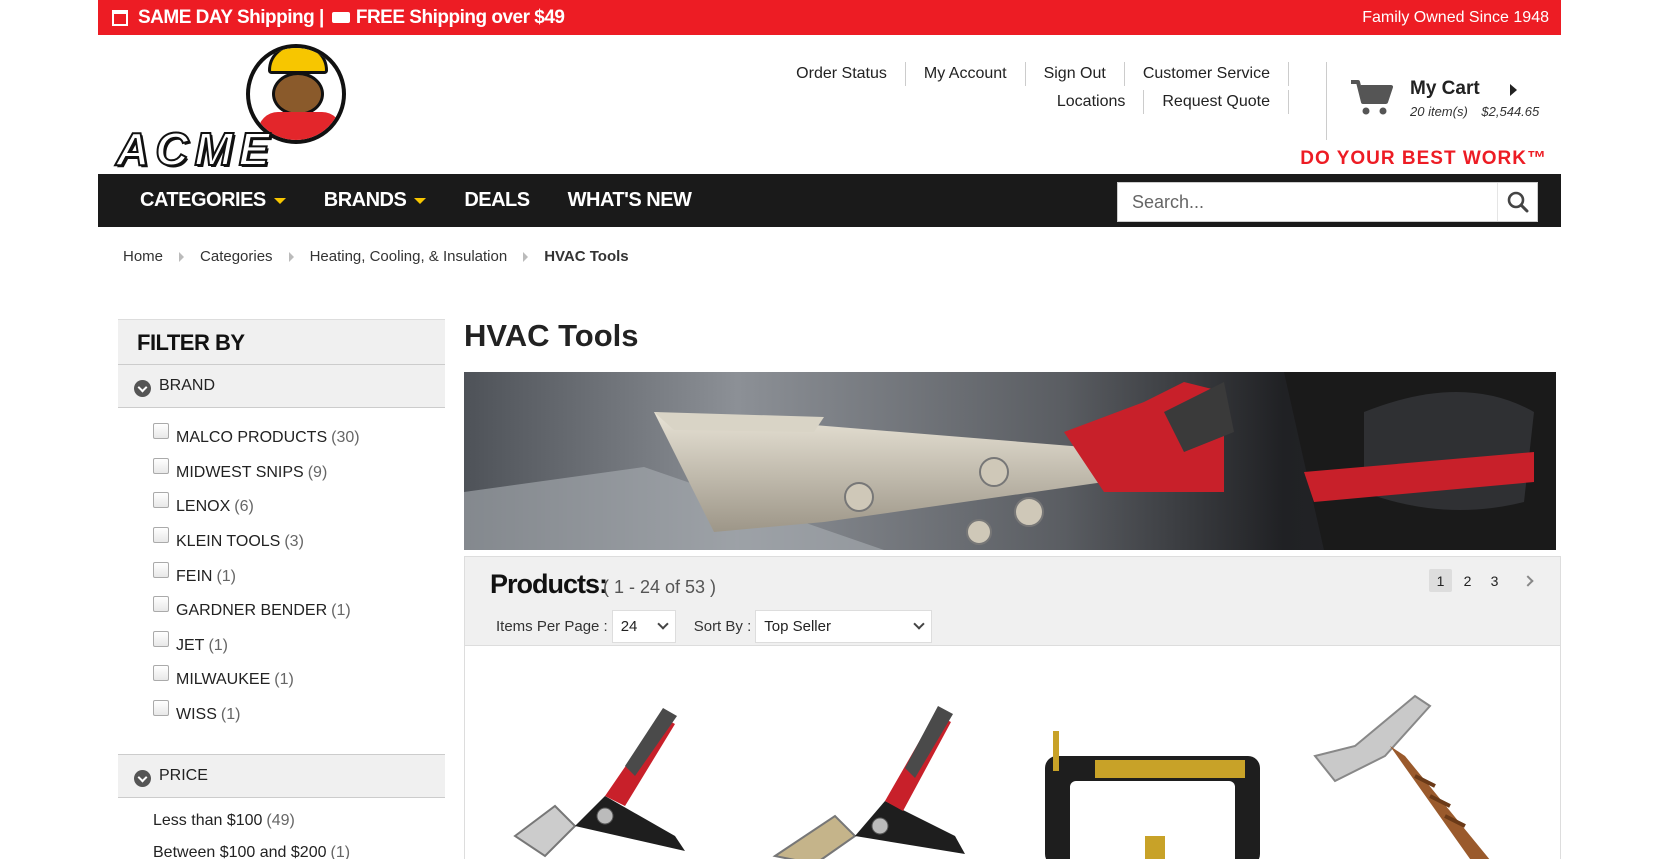 This screenshot has width=1680, height=859. What do you see at coordinates (223, 680) in the screenshot?
I see `brand-name: MILWAUKEE` at bounding box center [223, 680].